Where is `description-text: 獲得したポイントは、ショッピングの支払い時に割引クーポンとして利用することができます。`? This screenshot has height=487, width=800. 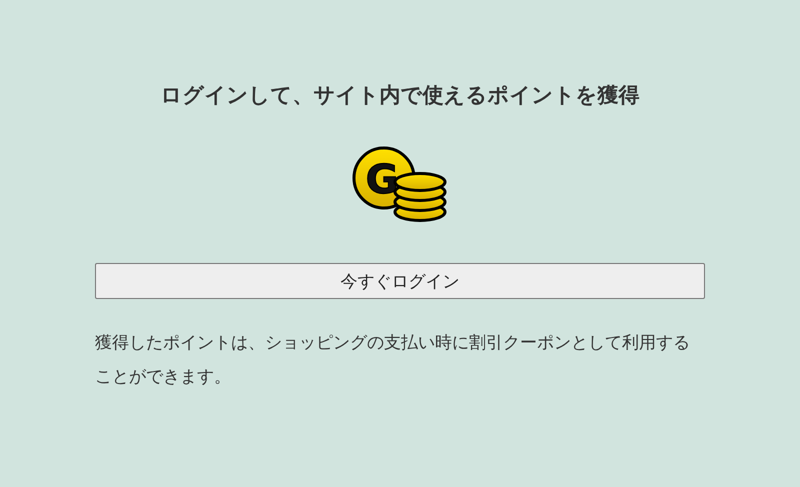
description-text: 獲得したポイントは、ショッピングの支払い時に割引クーポンとして利用することができます。 is located at coordinates (393, 360).